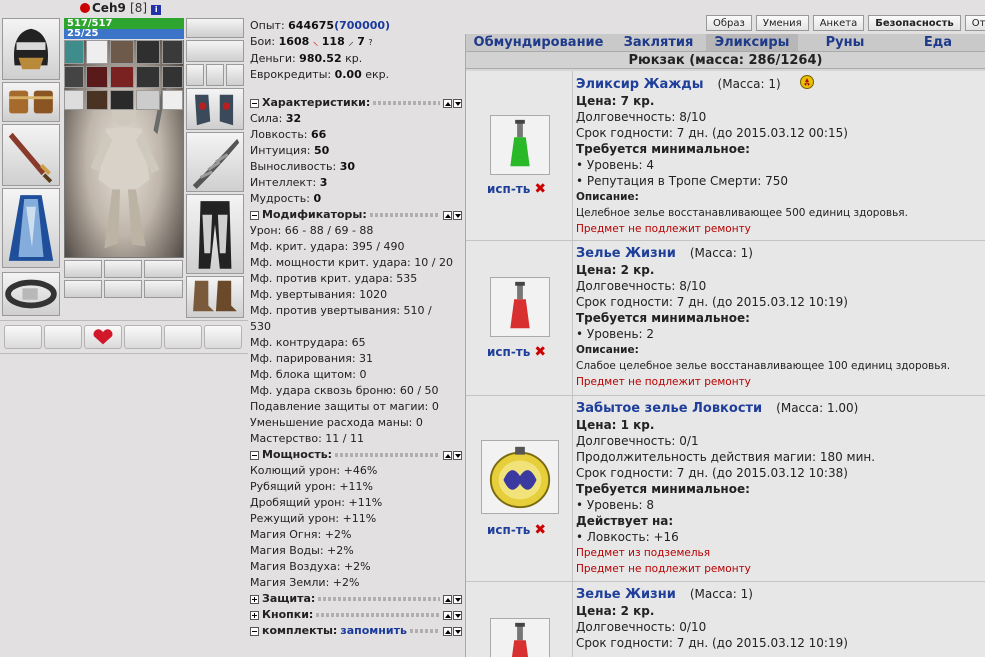 The height and width of the screenshot is (657, 985). I want to click on heart-icon, so click(103, 337).